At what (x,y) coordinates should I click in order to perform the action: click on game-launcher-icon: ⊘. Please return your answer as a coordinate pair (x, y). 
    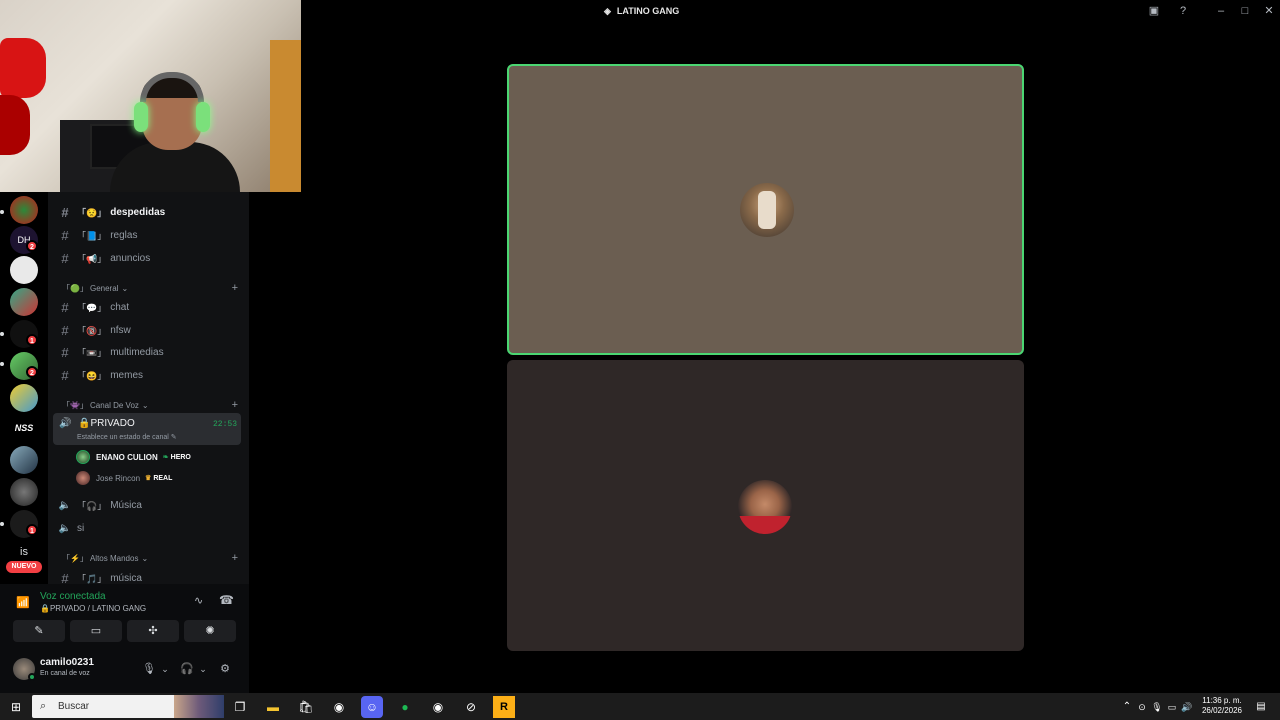
    Looking at the image, I should click on (471, 707).